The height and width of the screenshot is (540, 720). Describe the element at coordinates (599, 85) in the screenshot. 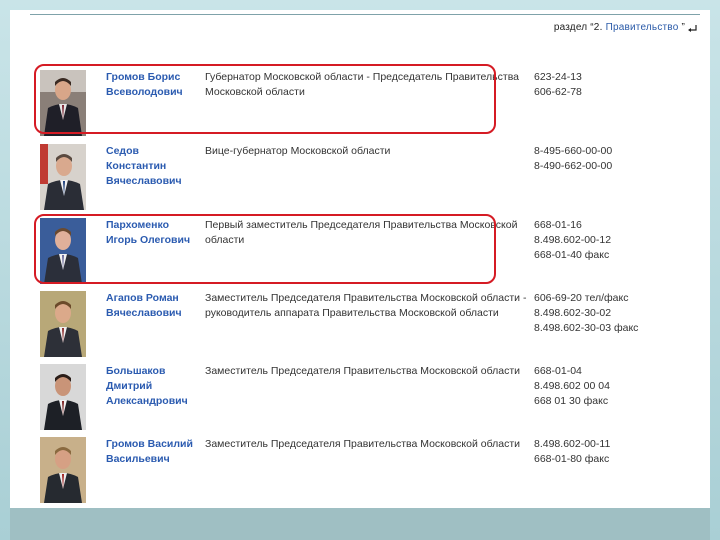

I see `official-phones: 623-24-13 606-62-78` at that location.